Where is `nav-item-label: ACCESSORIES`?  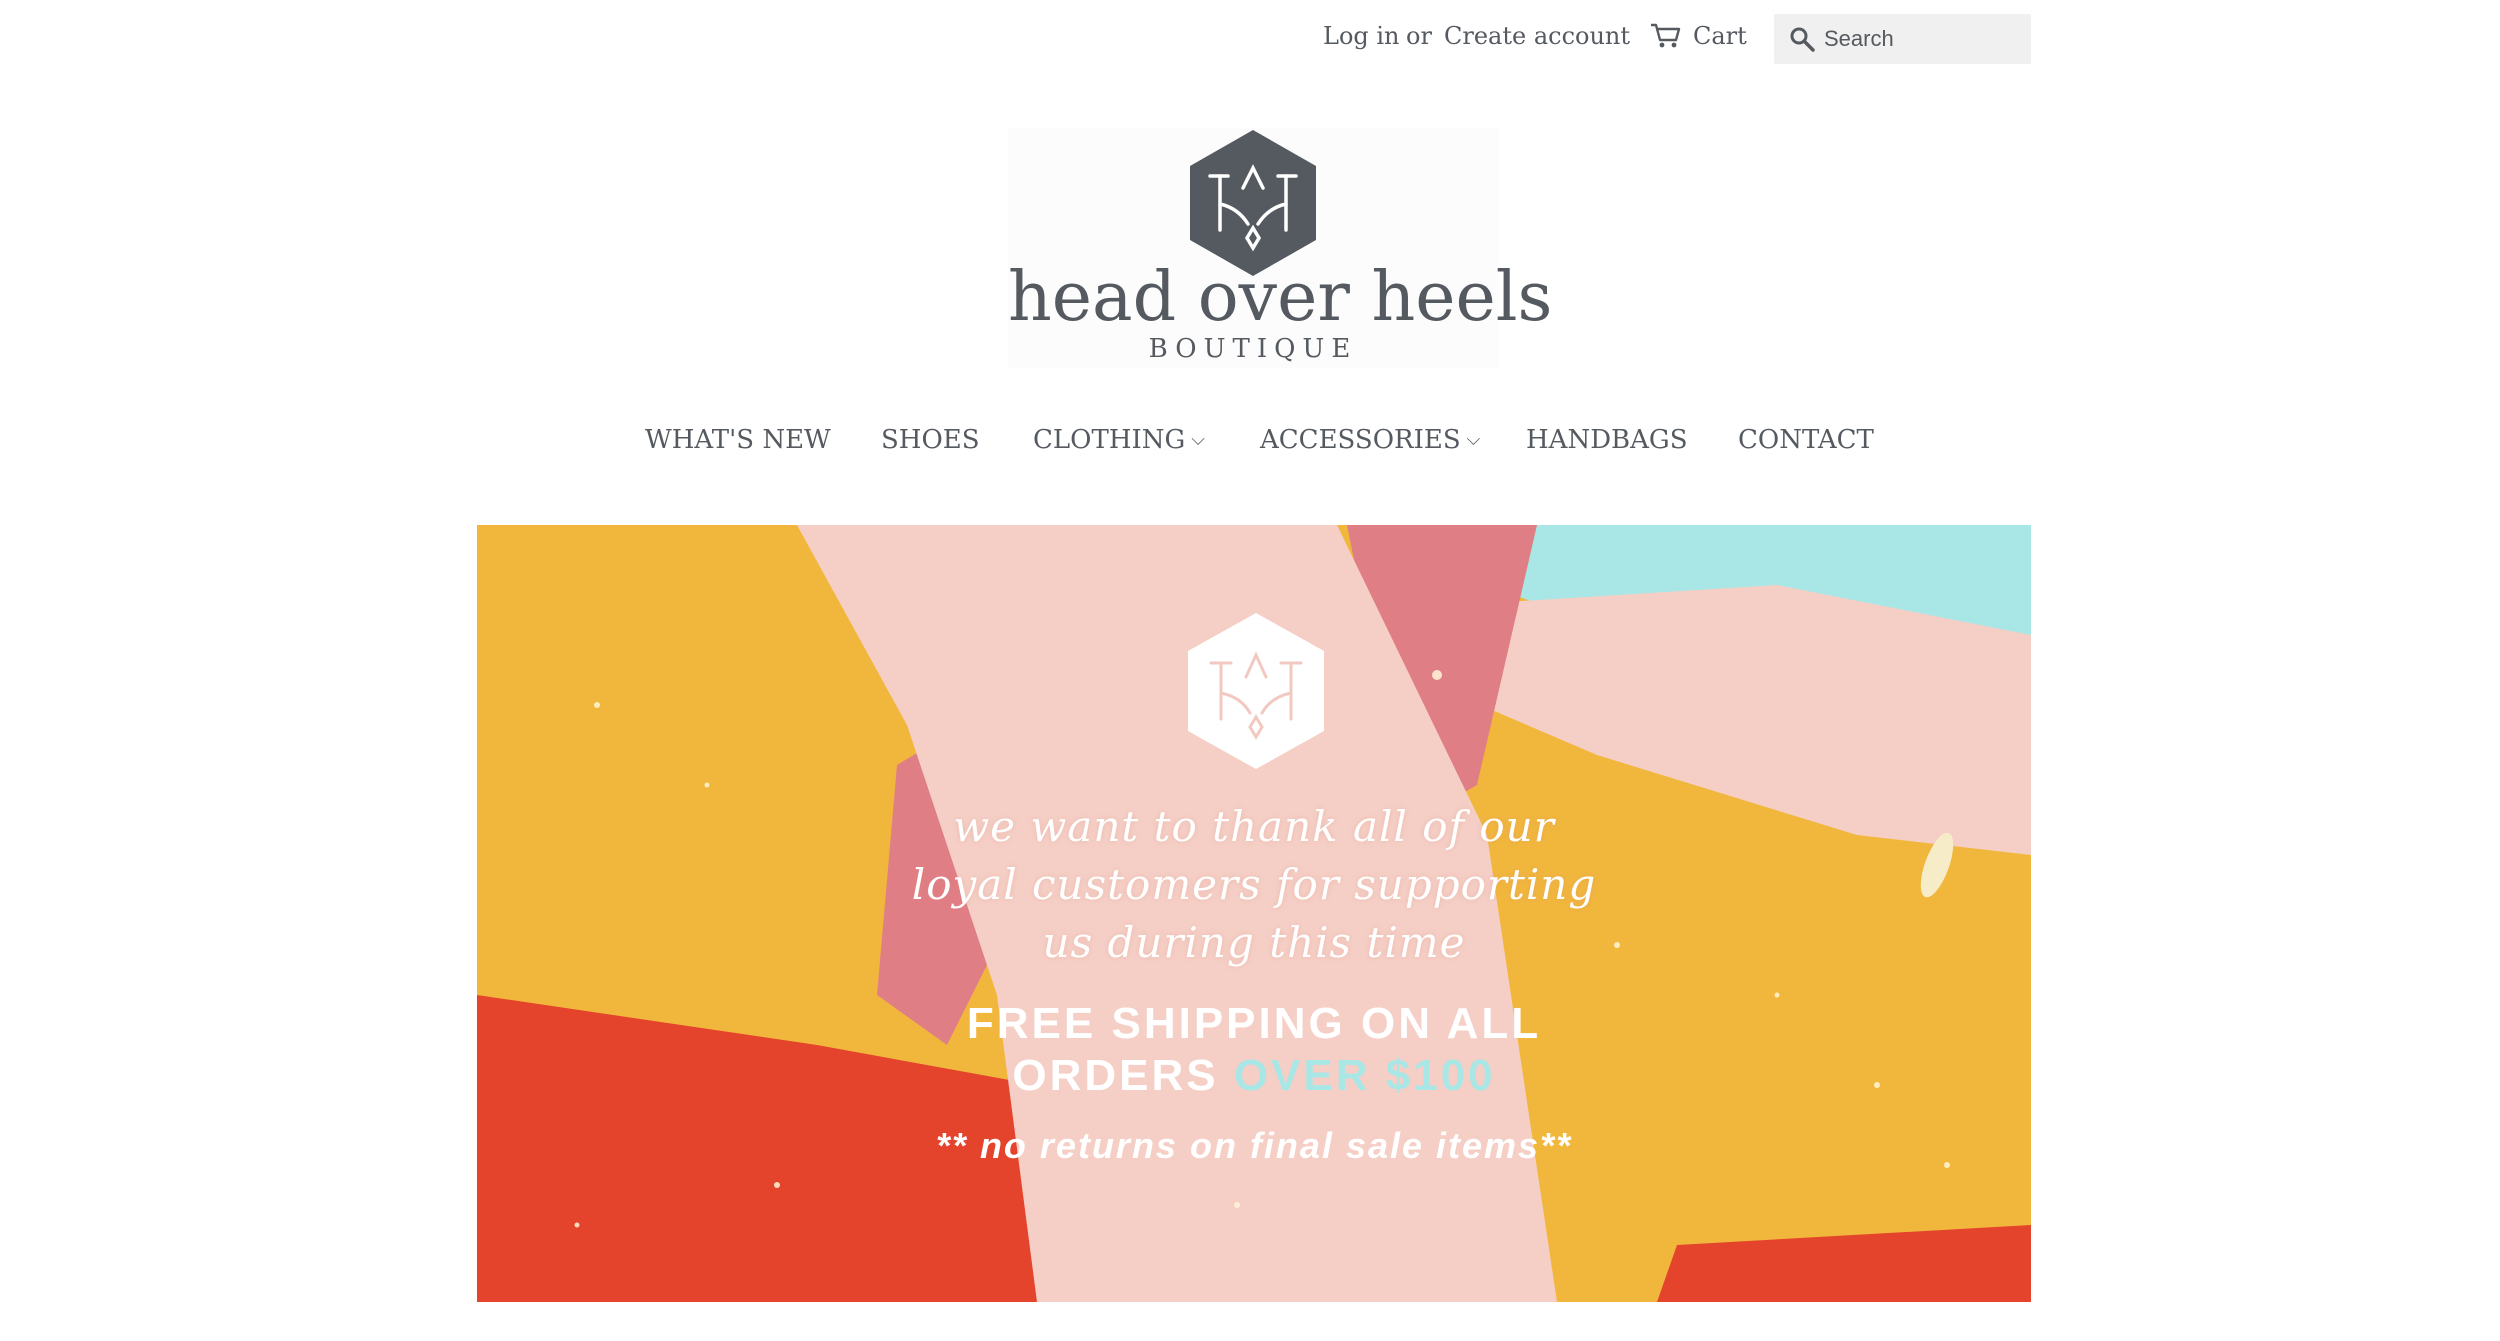 nav-item-label: ACCESSORIES is located at coordinates (1360, 440).